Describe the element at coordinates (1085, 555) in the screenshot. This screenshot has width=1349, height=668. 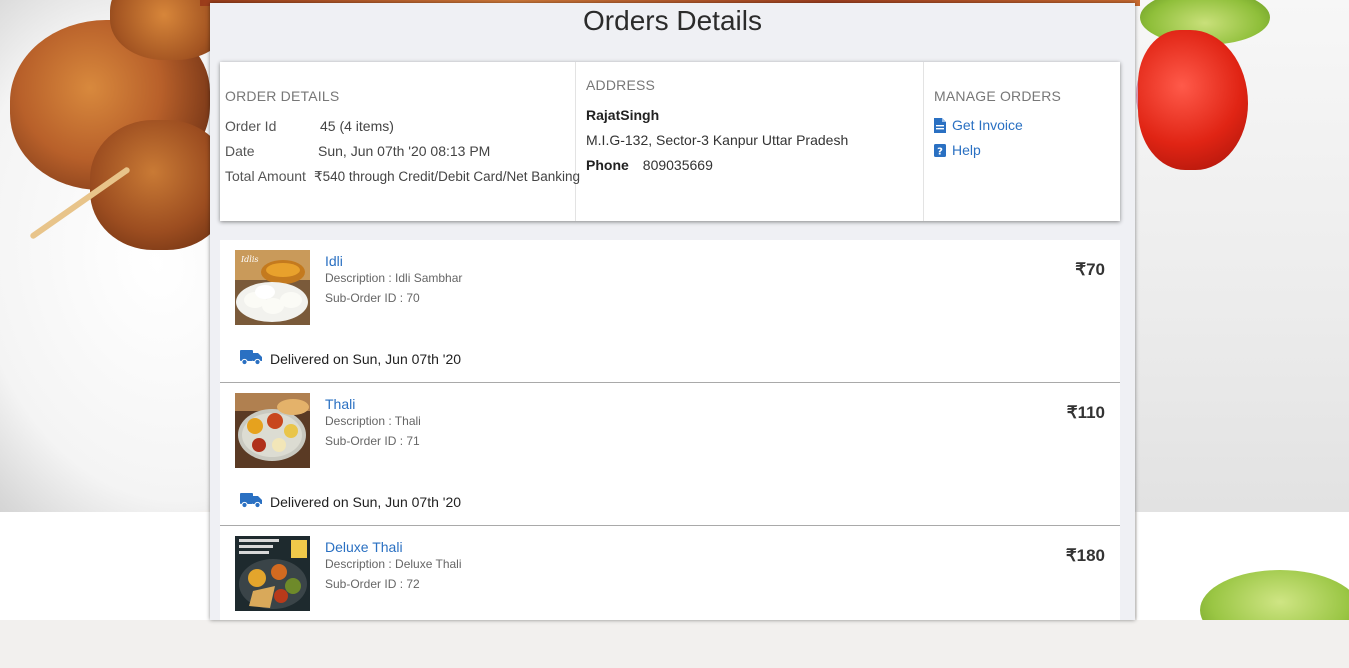
I see `item-price: ₹180` at that location.